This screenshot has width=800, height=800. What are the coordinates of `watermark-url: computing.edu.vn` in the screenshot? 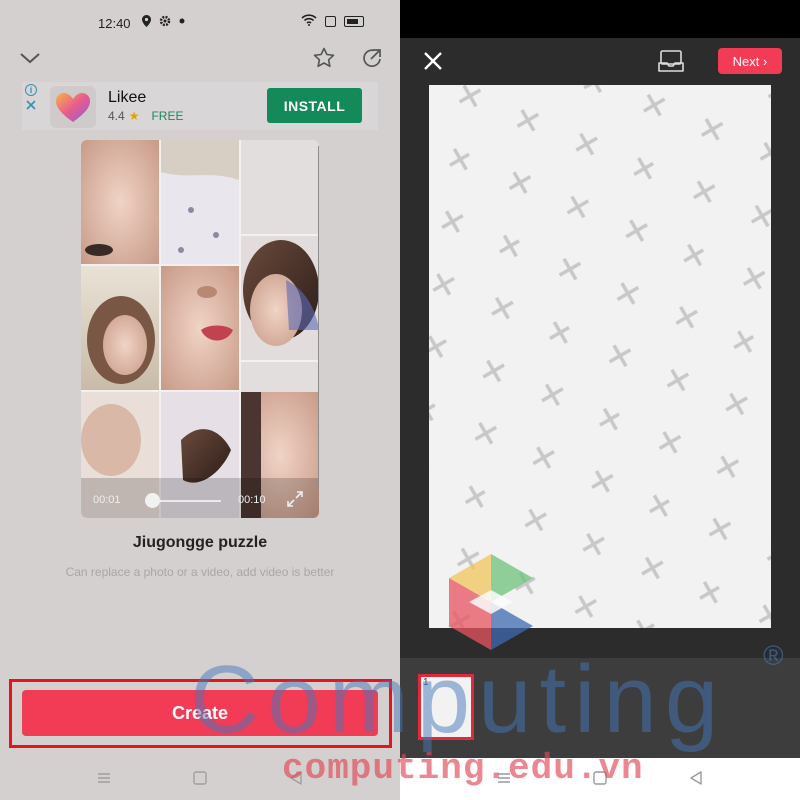 It's located at (463, 768).